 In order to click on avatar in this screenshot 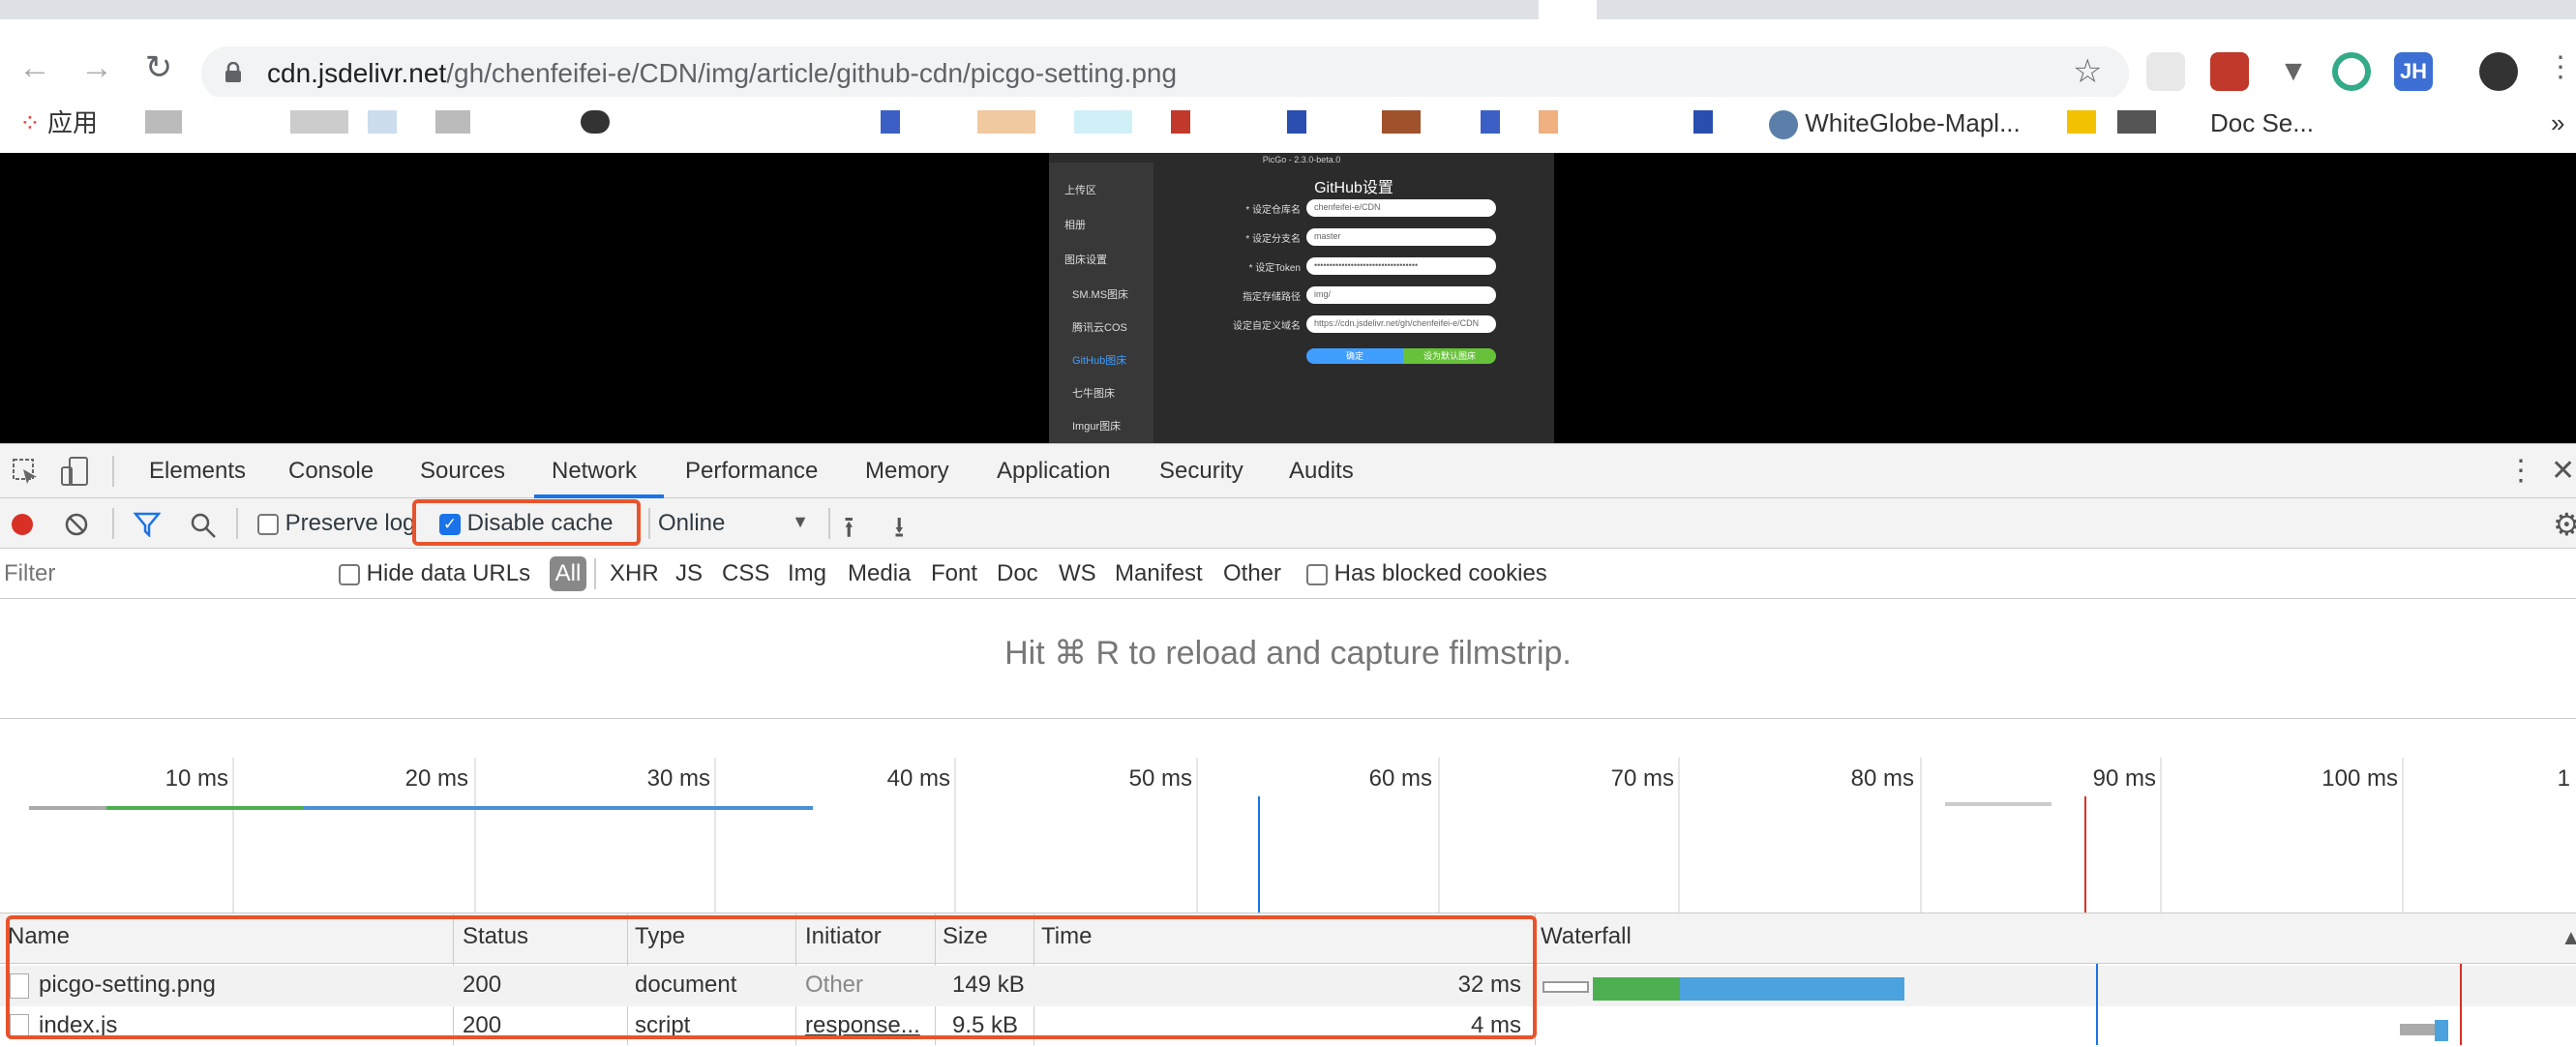, I will do `click(2498, 71)`.